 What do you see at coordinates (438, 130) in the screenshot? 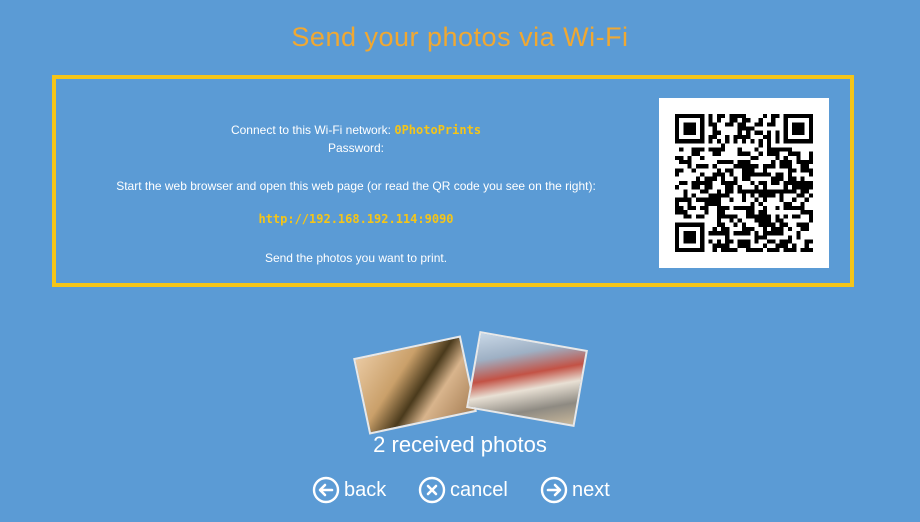
I see `network-name: 0PhotoPrints` at bounding box center [438, 130].